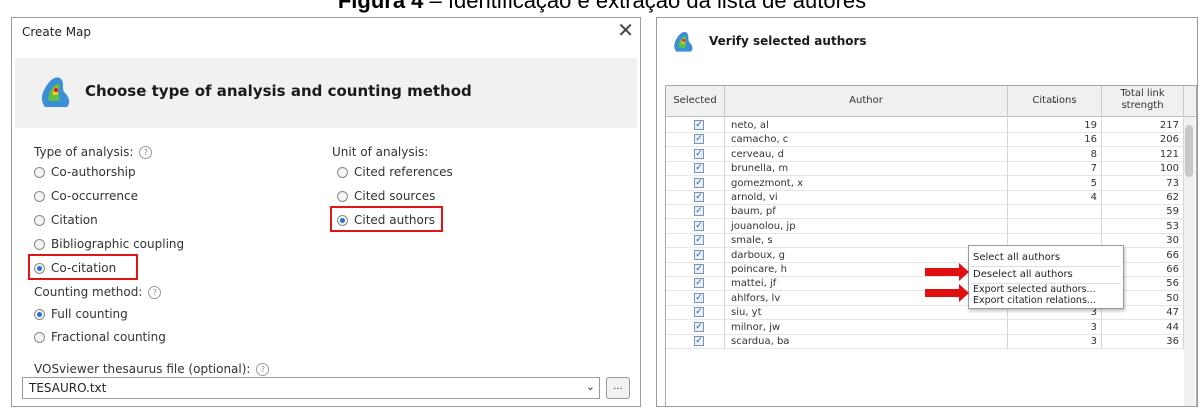 The image size is (1204, 414). Describe the element at coordinates (866, 241) in the screenshot. I see `author-cell: smale, s` at that location.